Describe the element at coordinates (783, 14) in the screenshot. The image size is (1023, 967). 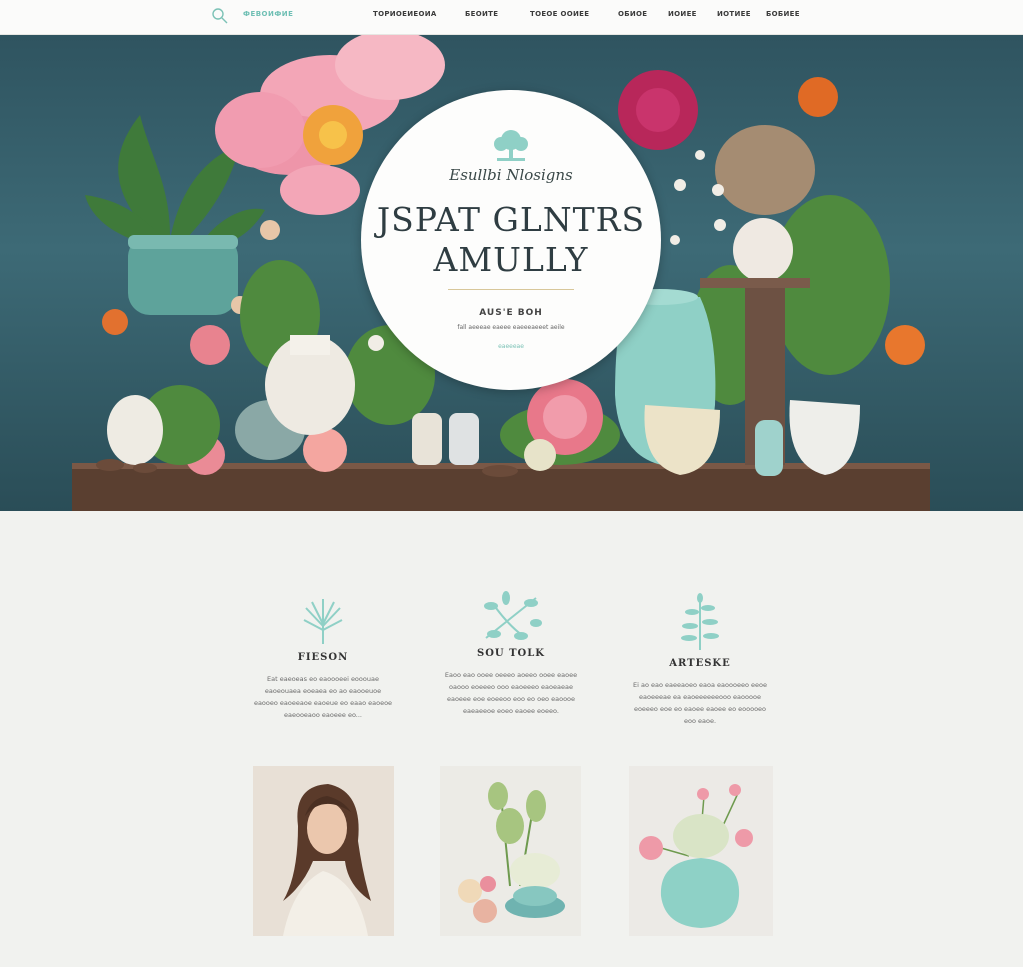
I see `nav-item-7: БОБИЕЕ` at that location.